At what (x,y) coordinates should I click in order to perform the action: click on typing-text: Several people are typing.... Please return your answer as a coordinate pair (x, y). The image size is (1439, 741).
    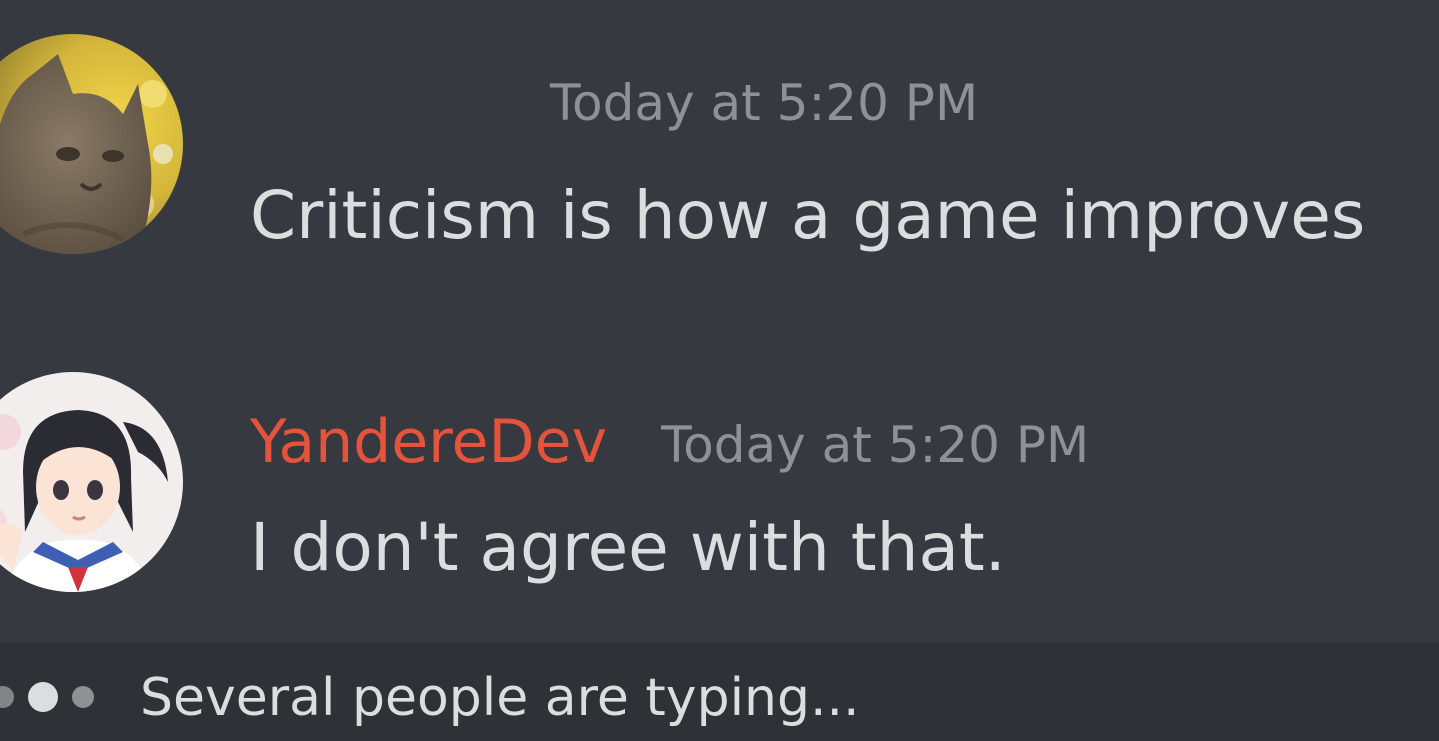
    Looking at the image, I should click on (500, 698).